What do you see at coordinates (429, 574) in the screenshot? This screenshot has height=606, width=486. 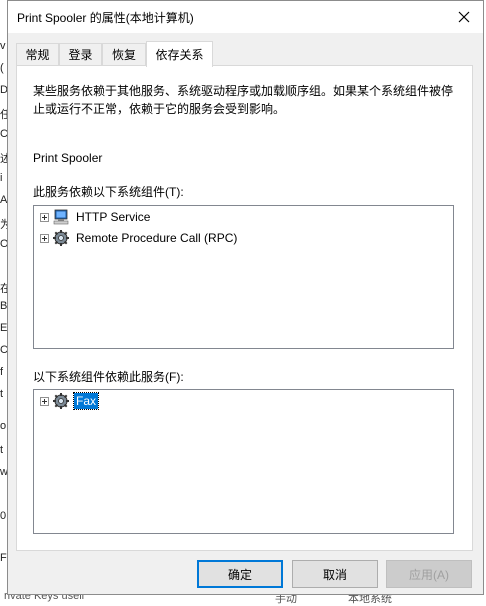 I see `apply-button: 应用(A)` at bounding box center [429, 574].